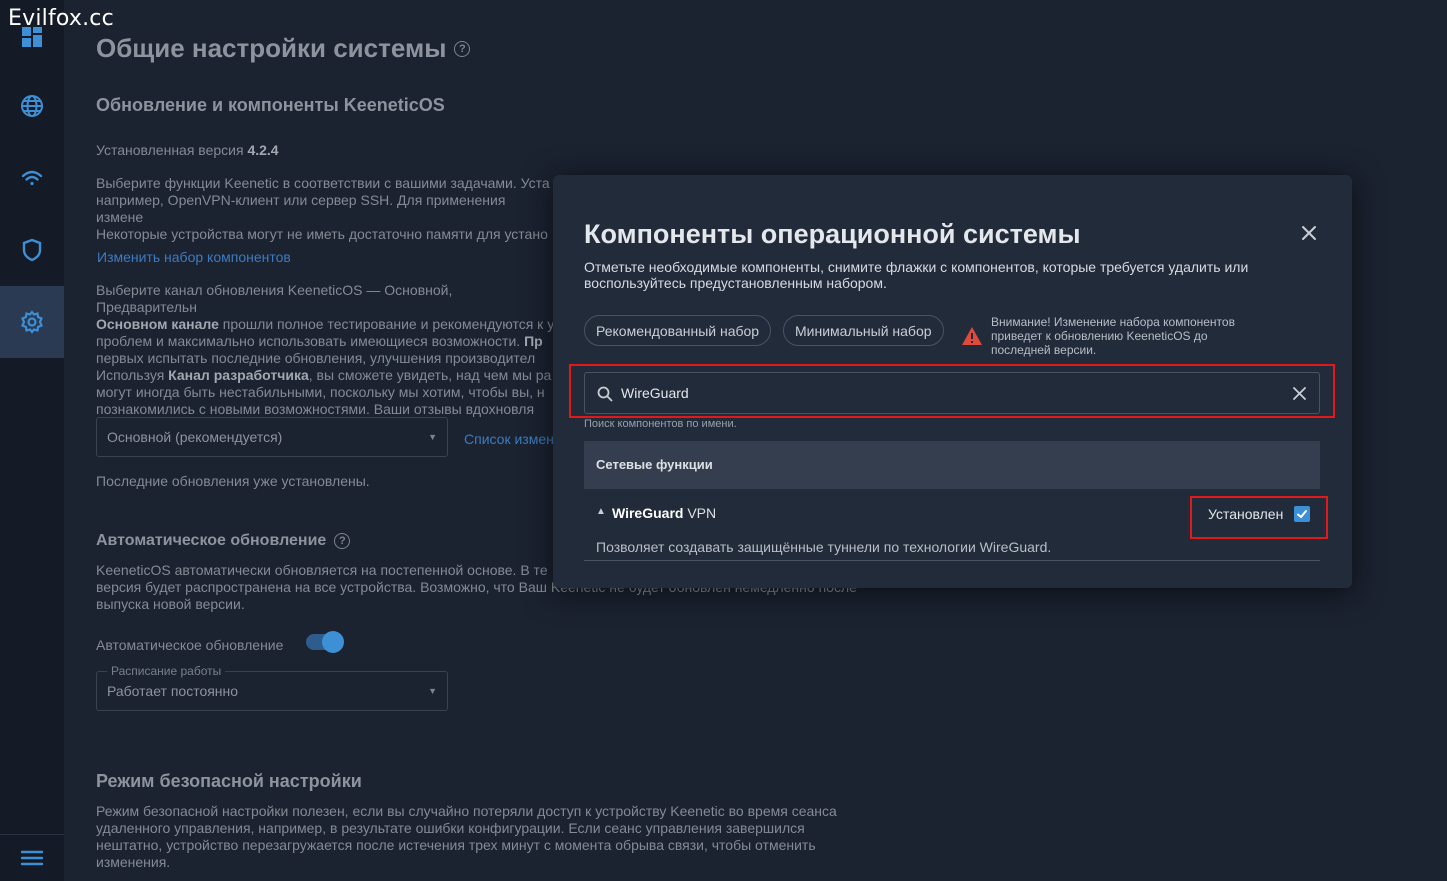  I want to click on wifi-icon, so click(32, 178).